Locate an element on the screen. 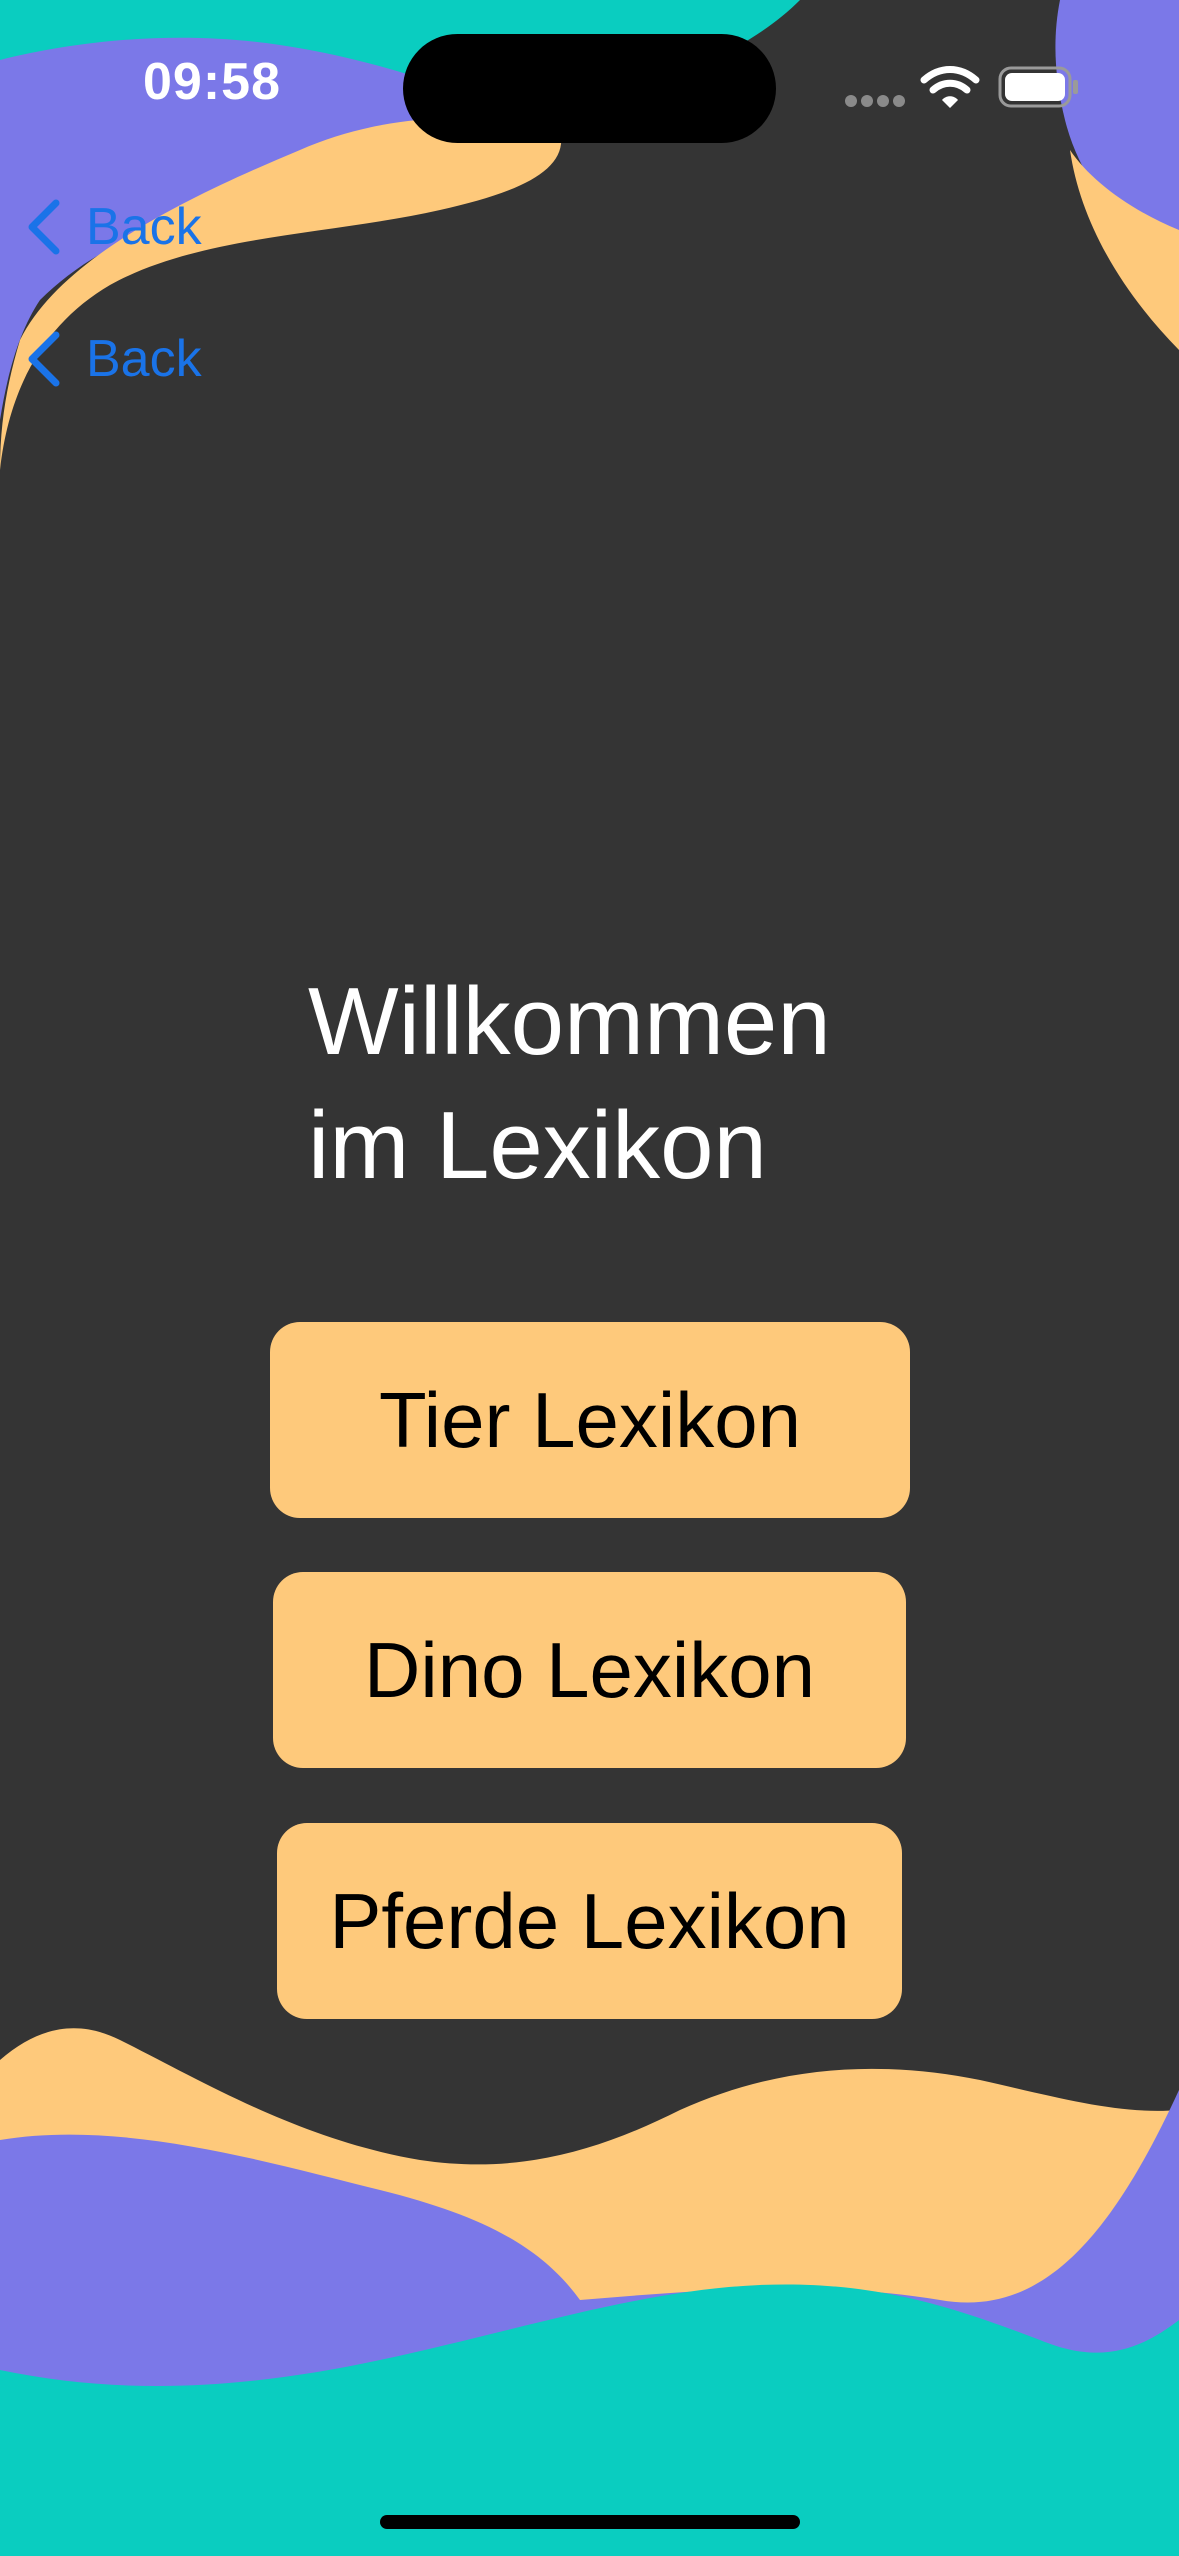 The height and width of the screenshot is (2556, 1179). status-time: 09:58 is located at coordinates (212, 82).